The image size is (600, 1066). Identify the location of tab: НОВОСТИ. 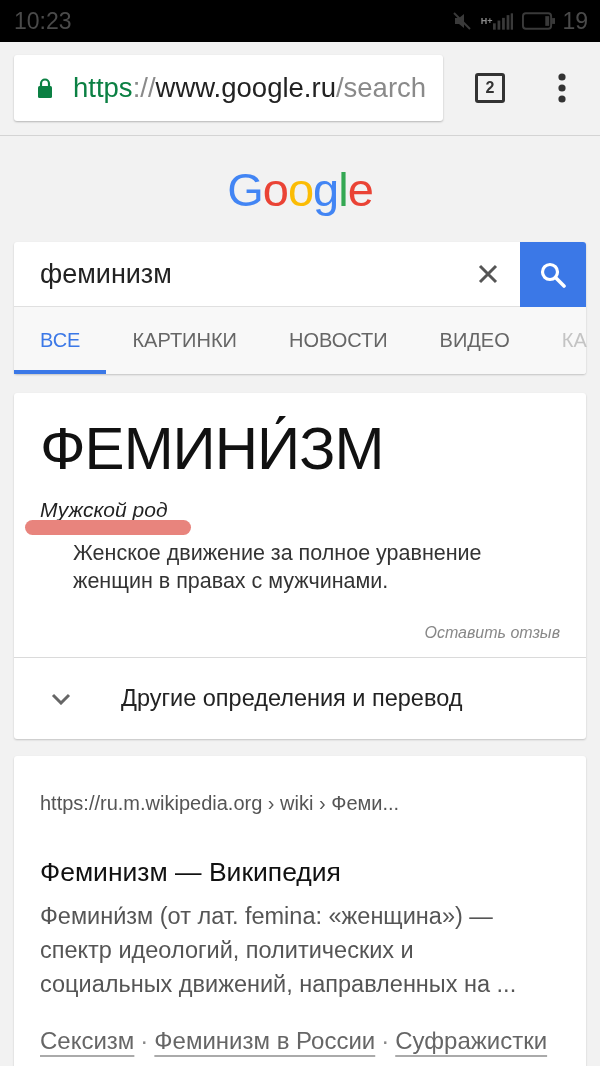
(338, 340).